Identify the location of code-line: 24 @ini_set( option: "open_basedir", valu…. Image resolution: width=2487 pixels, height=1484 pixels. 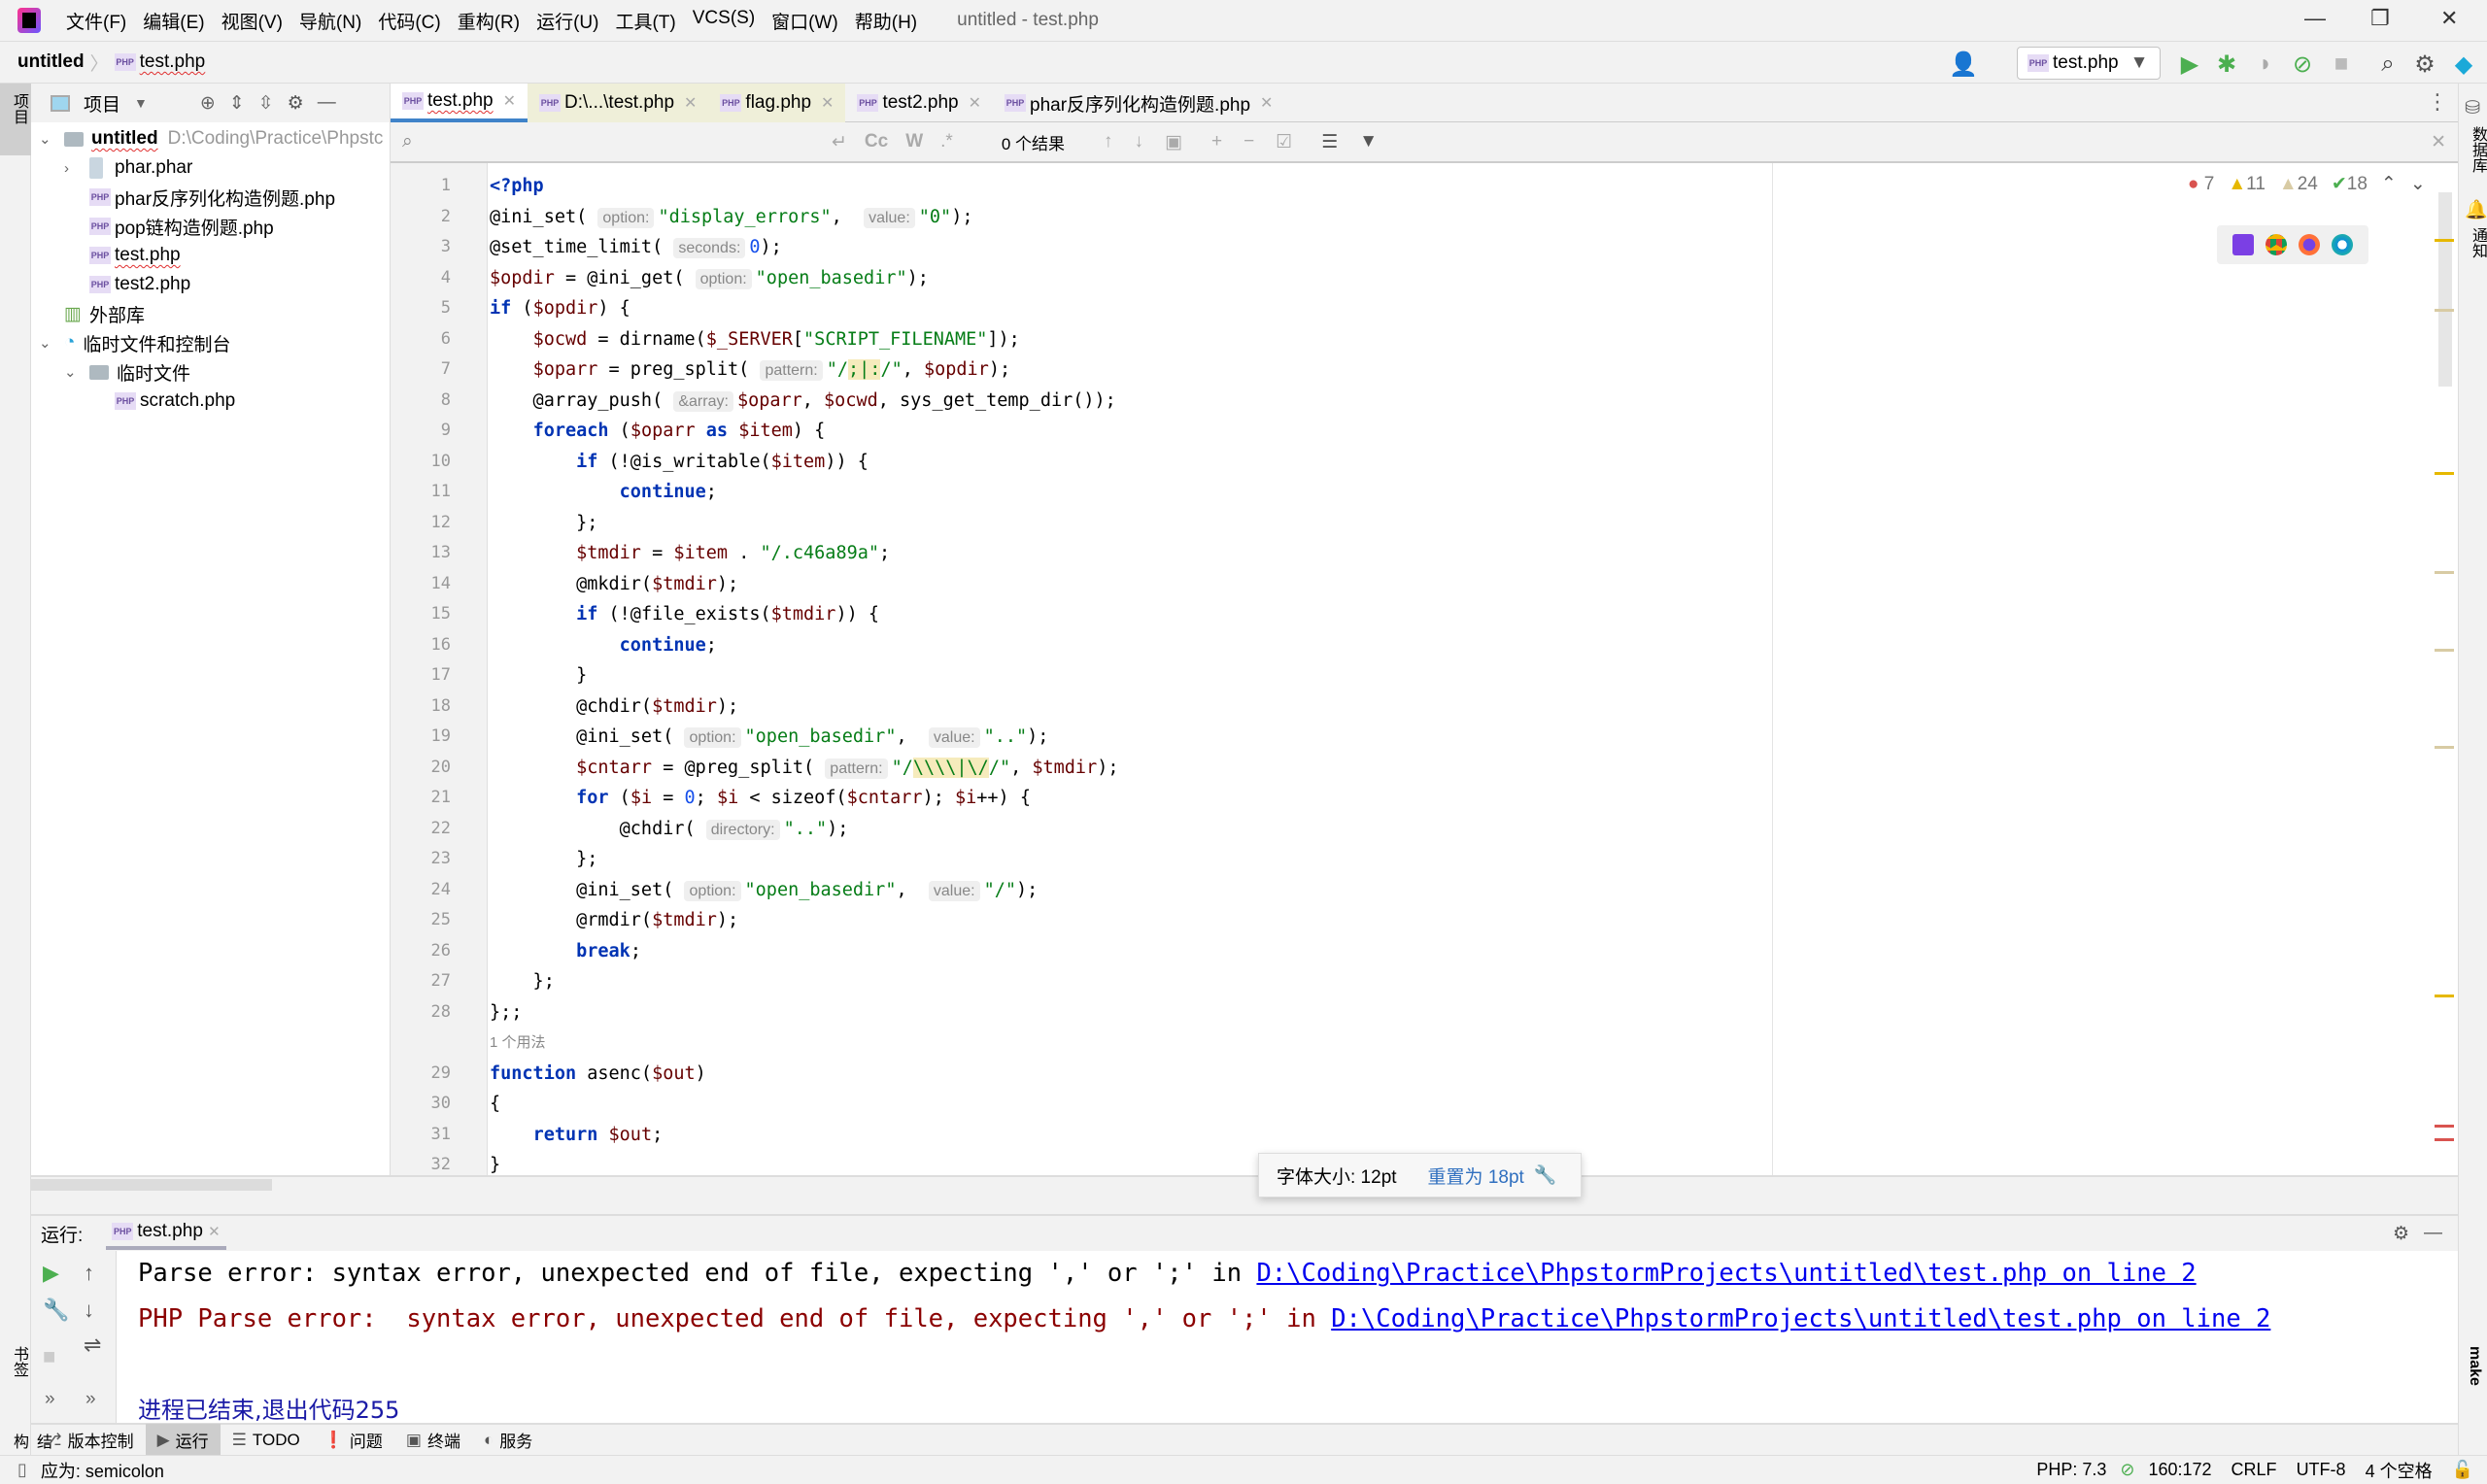
(774, 891).